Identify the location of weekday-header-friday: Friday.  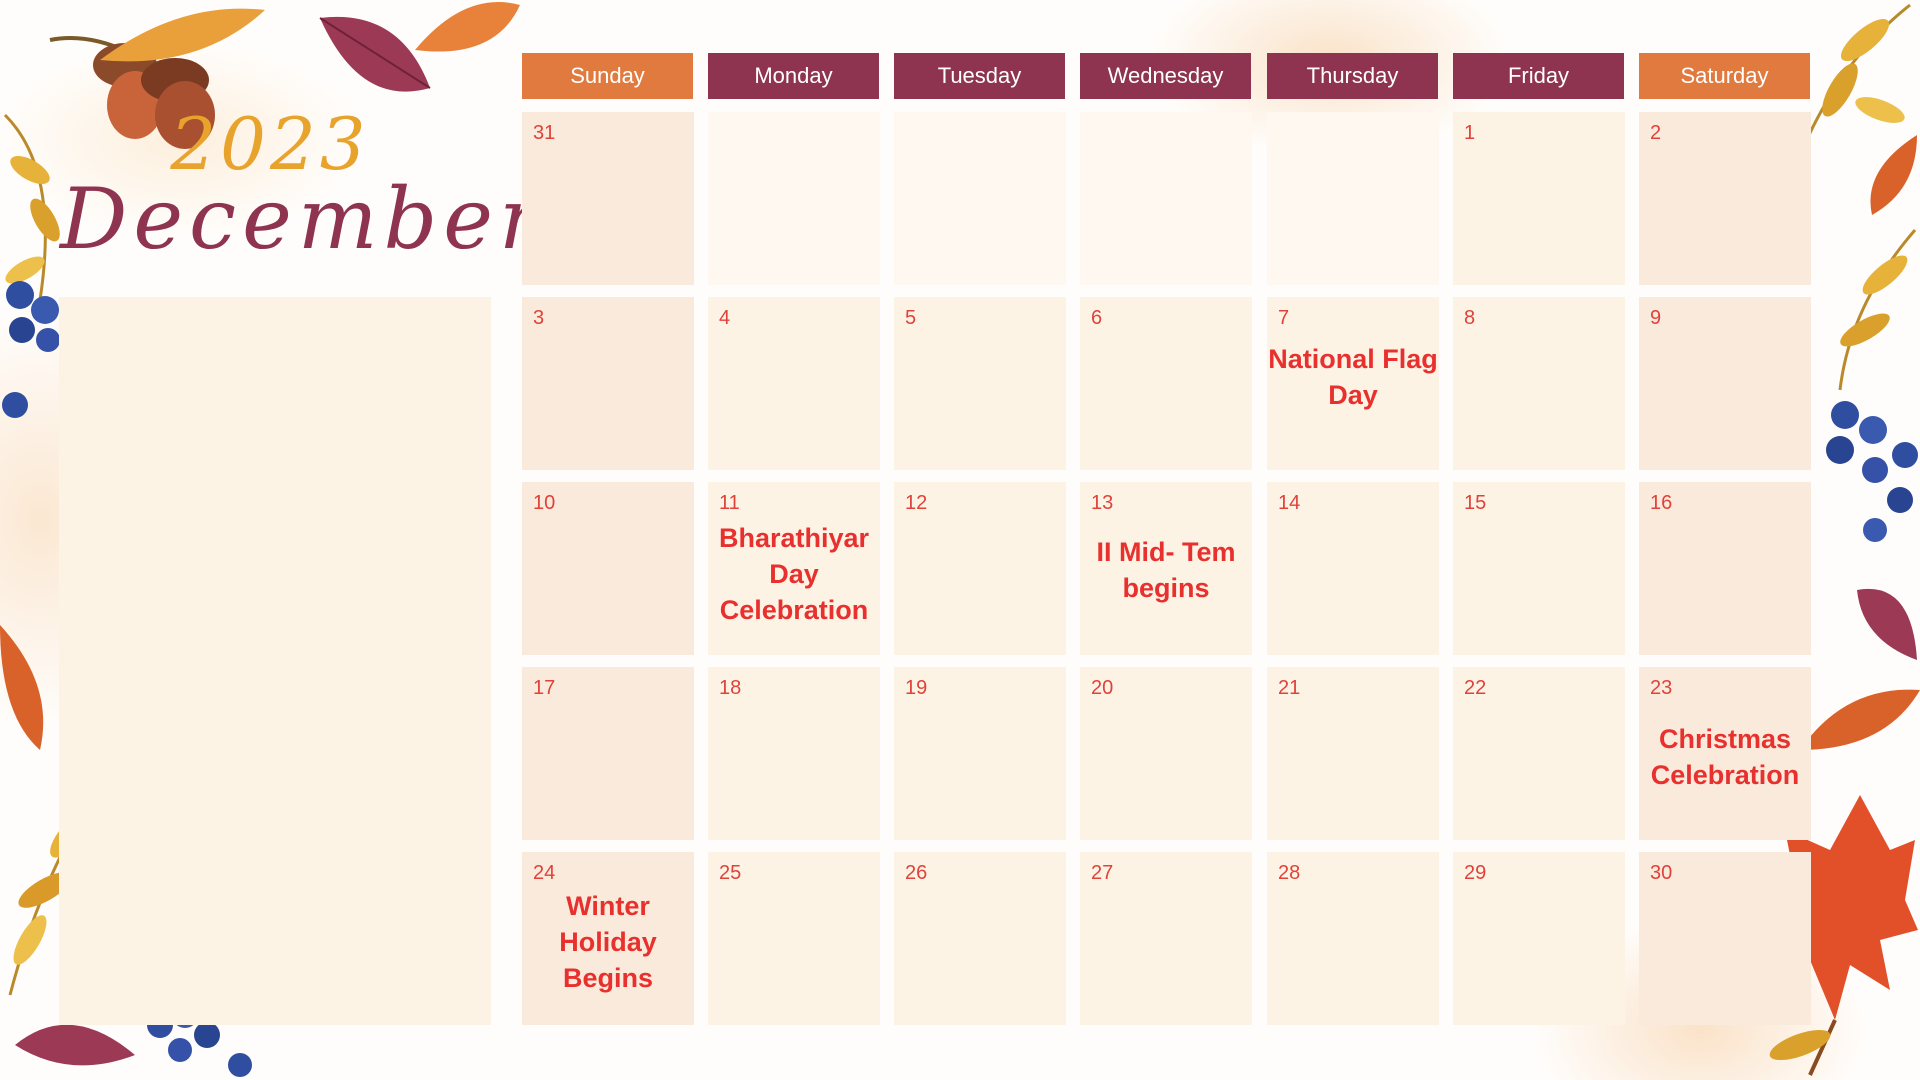
(1538, 76).